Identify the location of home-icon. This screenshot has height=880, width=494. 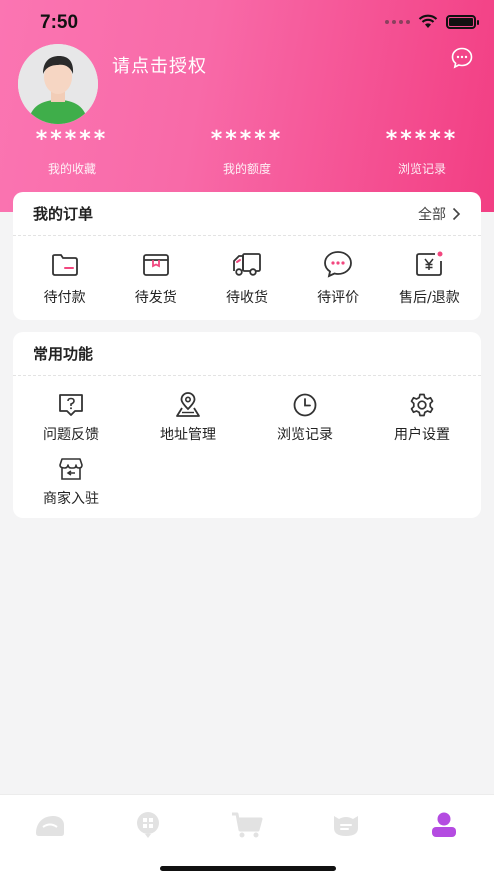
(50, 826).